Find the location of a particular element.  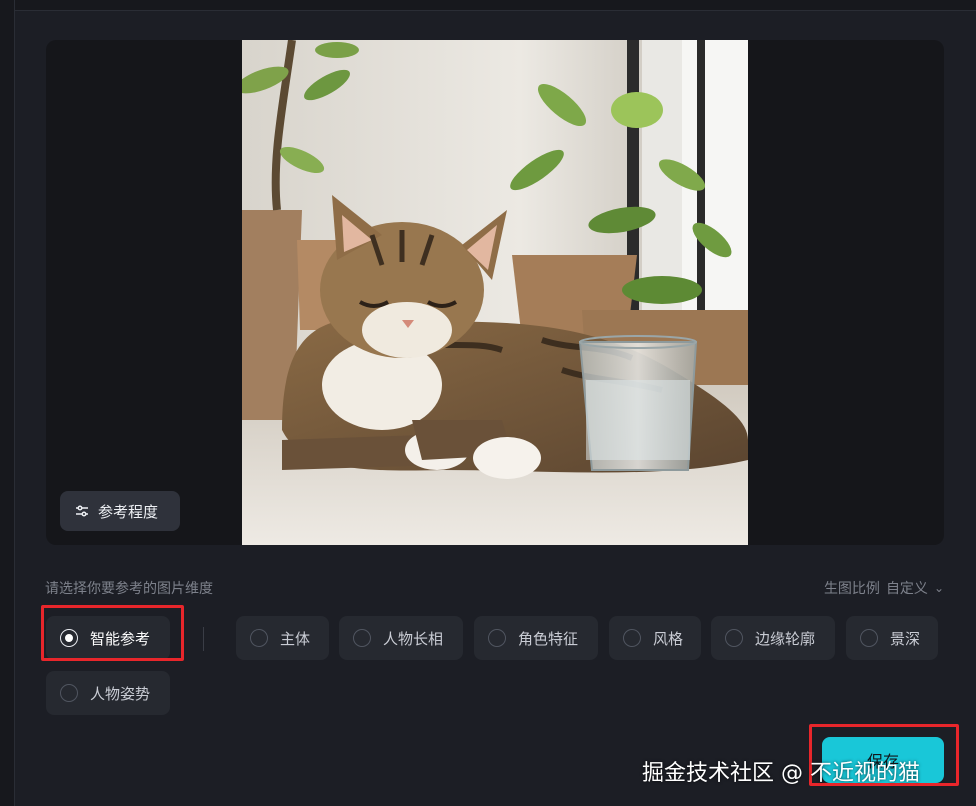

option-label: 角色特征 is located at coordinates (548, 638).